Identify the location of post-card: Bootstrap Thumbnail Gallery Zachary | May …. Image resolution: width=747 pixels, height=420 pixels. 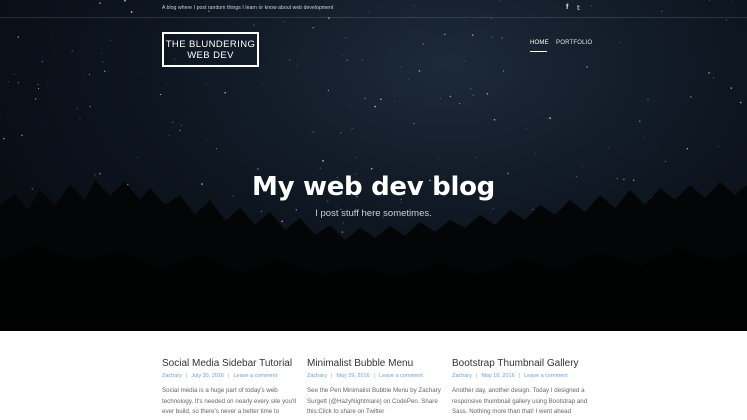
(522, 388).